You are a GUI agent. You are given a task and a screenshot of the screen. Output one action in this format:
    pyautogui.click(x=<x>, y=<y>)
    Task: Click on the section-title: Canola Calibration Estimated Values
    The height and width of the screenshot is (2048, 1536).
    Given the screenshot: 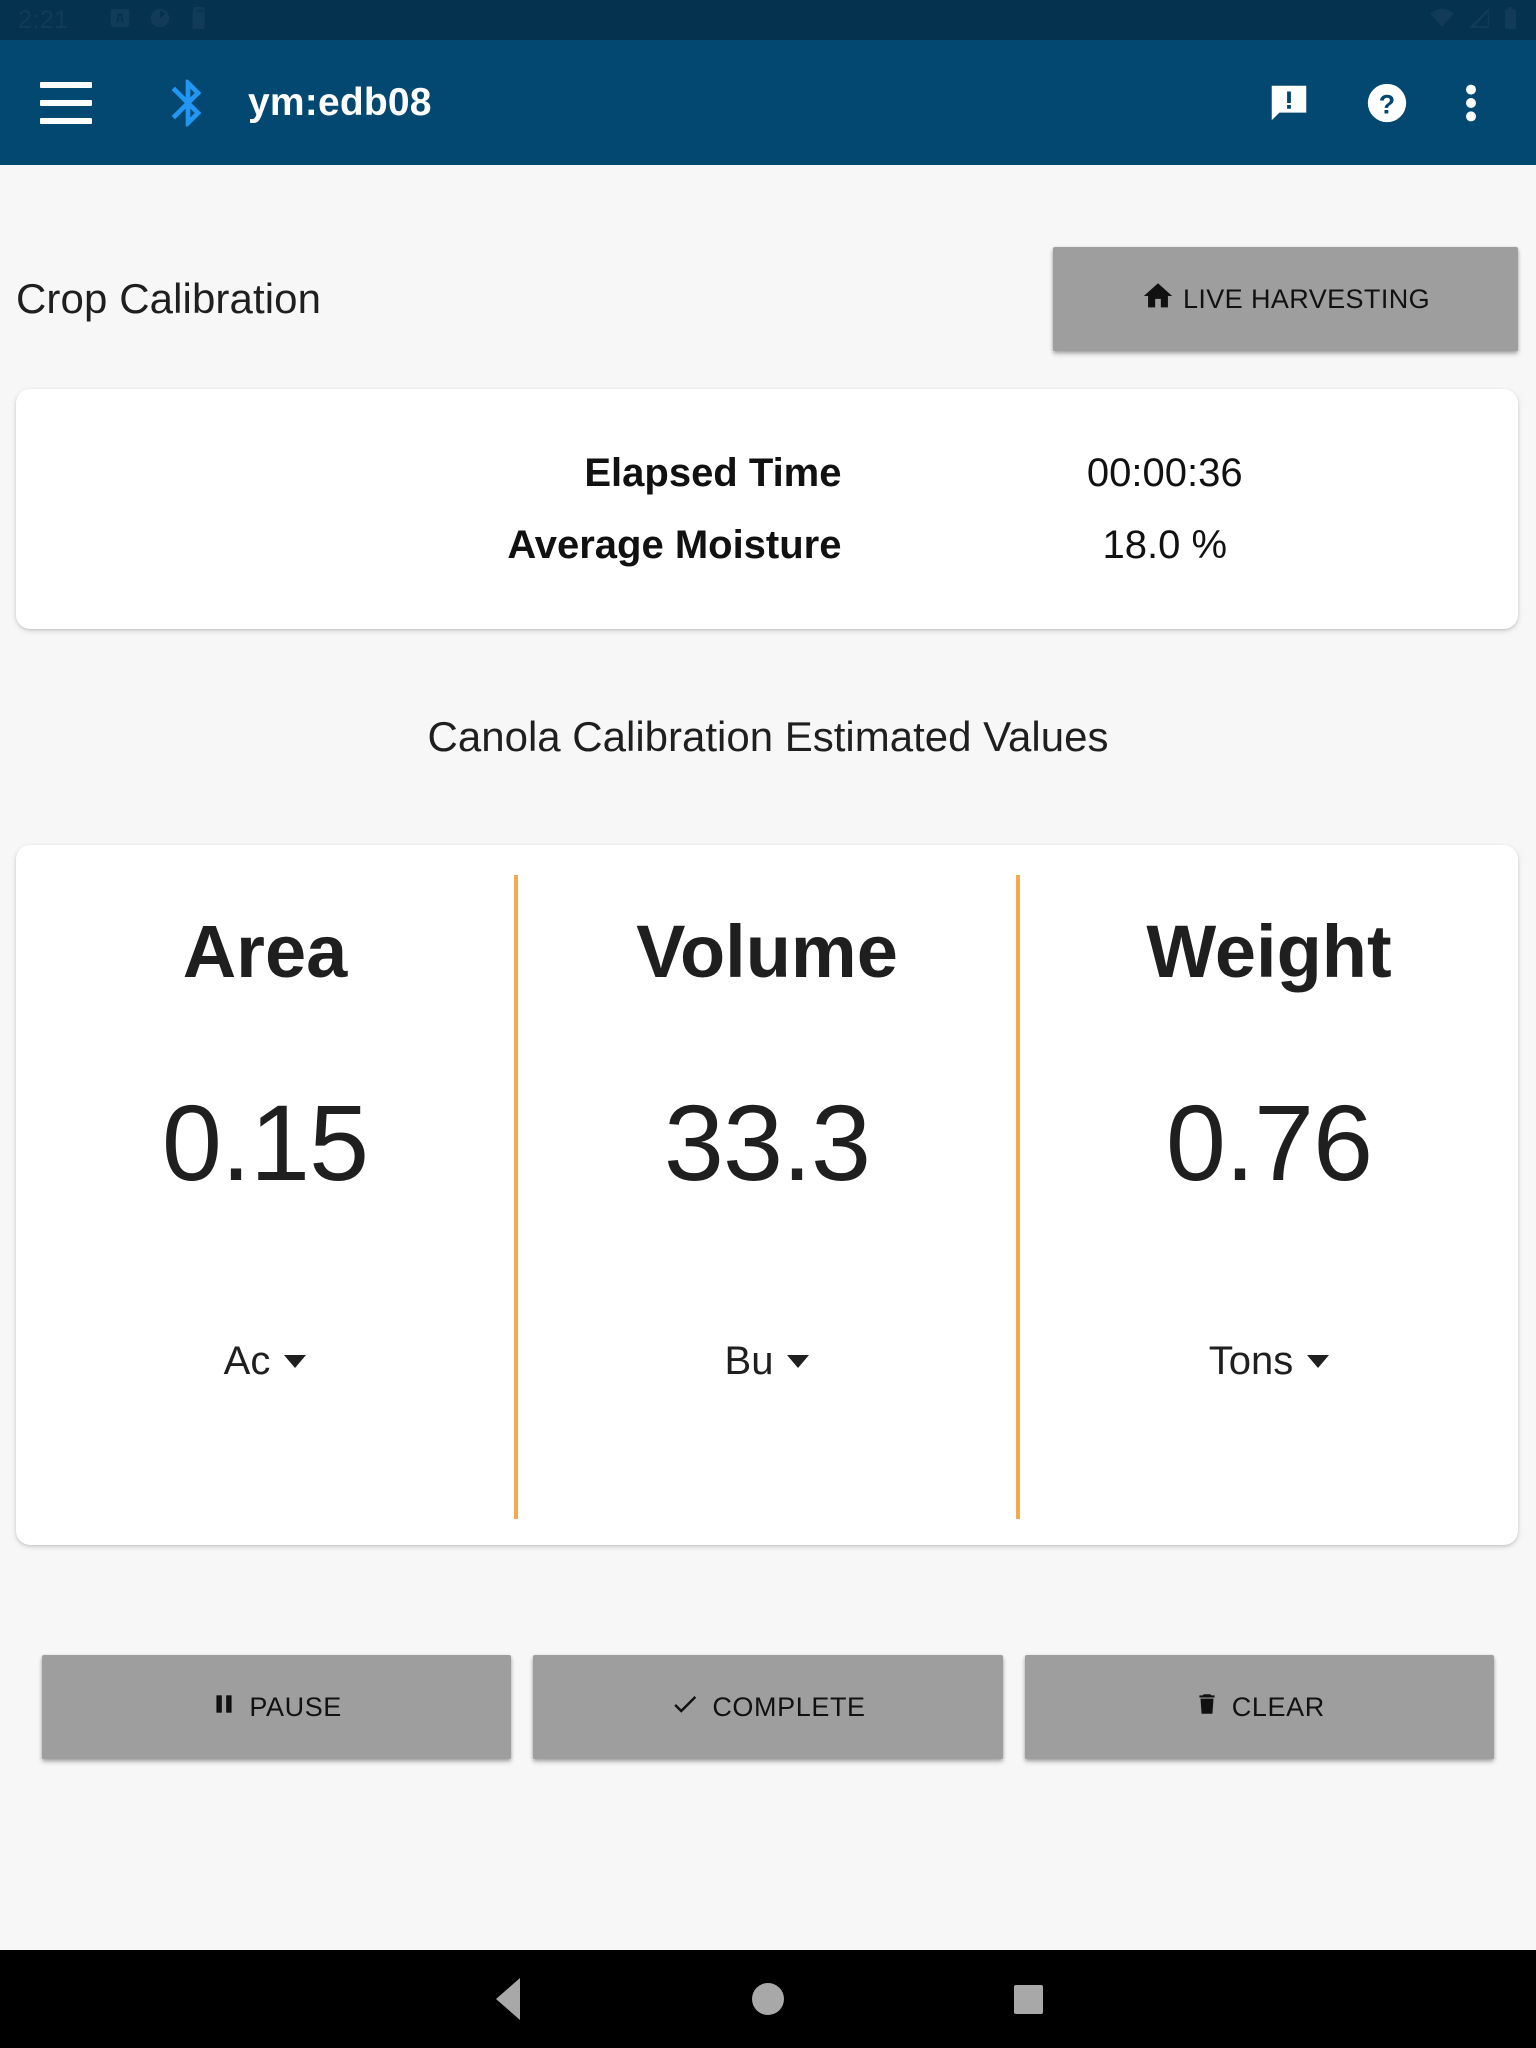 What is the action you would take?
    pyautogui.click(x=768, y=736)
    